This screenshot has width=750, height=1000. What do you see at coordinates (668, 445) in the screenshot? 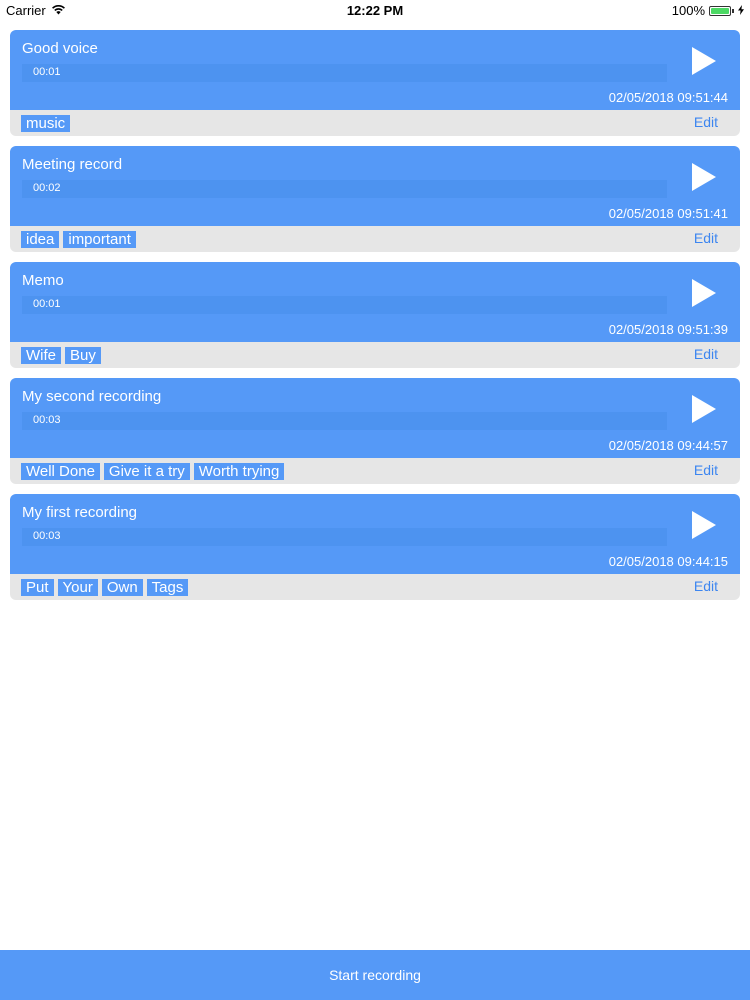
I see `recording-date: 02/05/2018 09:44:57` at bounding box center [668, 445].